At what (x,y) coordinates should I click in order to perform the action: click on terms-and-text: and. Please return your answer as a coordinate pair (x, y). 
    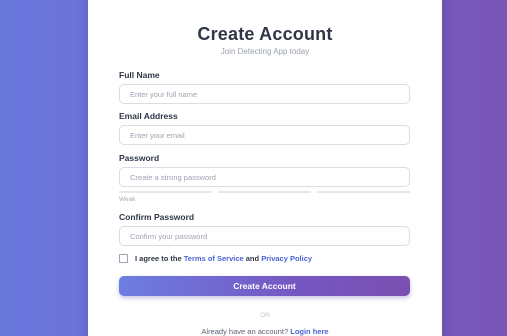
    Looking at the image, I should click on (252, 258).